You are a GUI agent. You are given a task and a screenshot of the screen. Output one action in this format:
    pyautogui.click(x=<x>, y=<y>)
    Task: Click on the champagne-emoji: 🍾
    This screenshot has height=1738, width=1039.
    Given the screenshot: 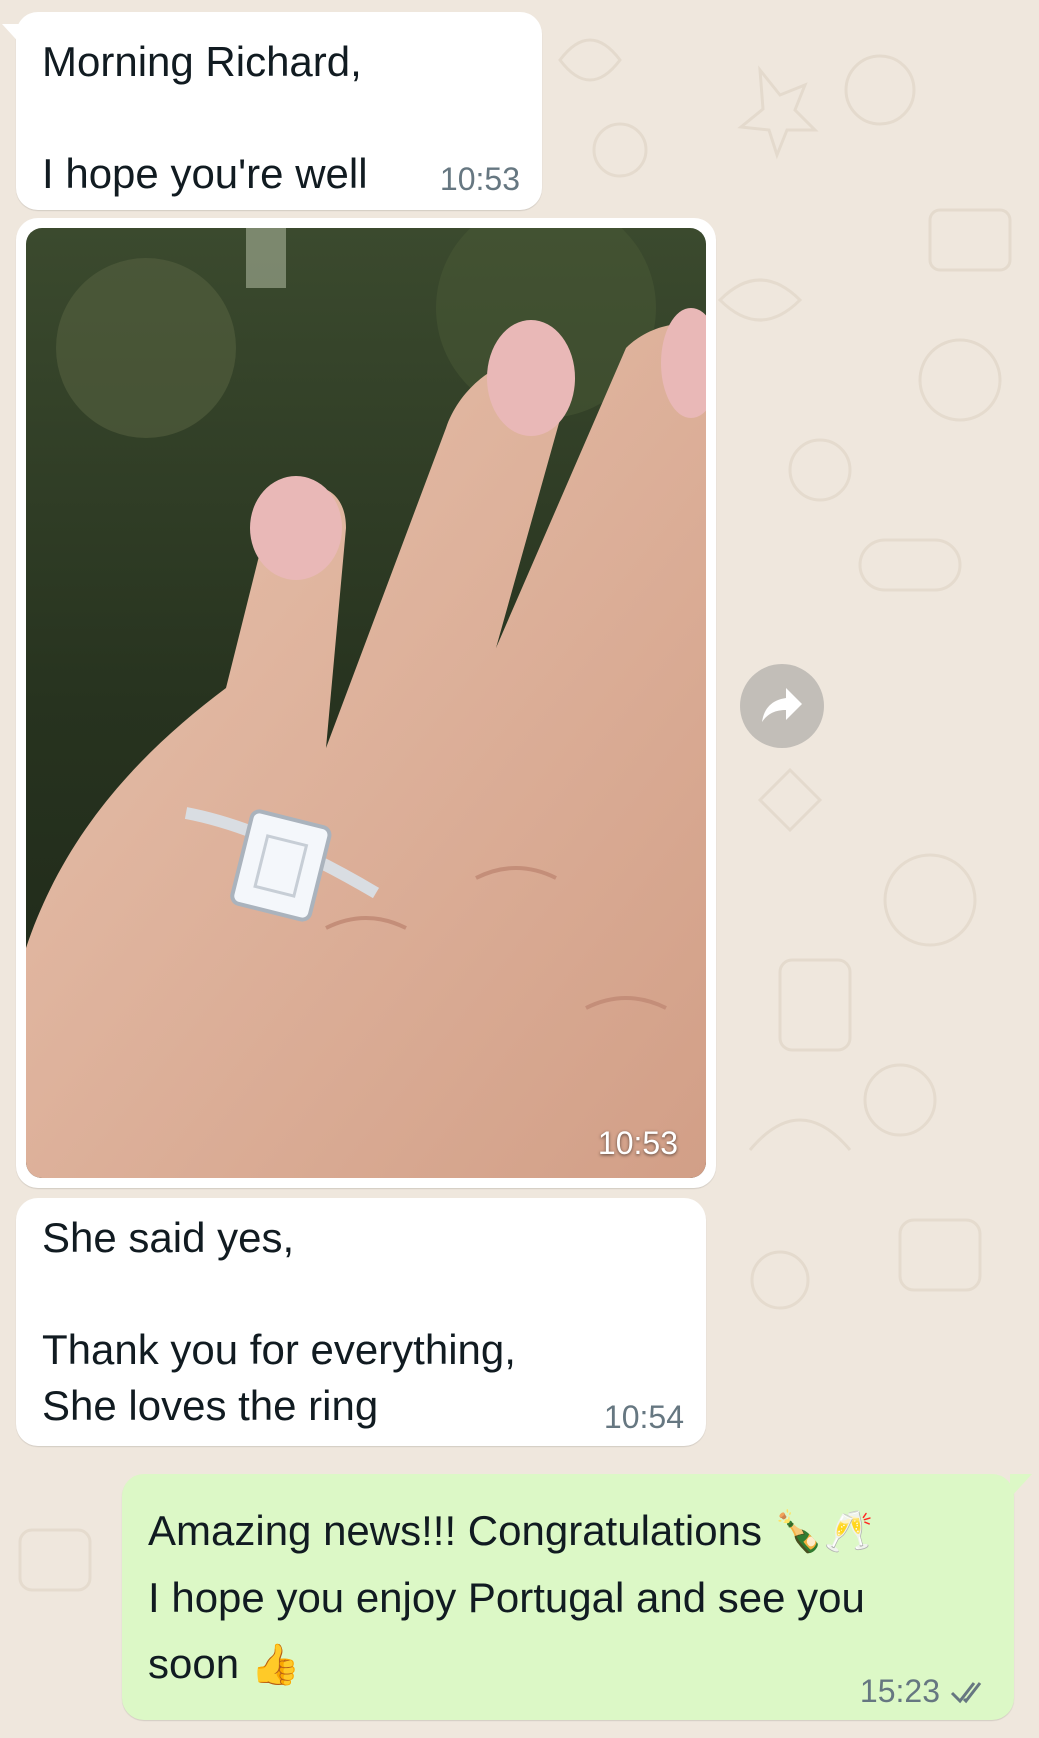 What is the action you would take?
    pyautogui.click(x=798, y=1532)
    